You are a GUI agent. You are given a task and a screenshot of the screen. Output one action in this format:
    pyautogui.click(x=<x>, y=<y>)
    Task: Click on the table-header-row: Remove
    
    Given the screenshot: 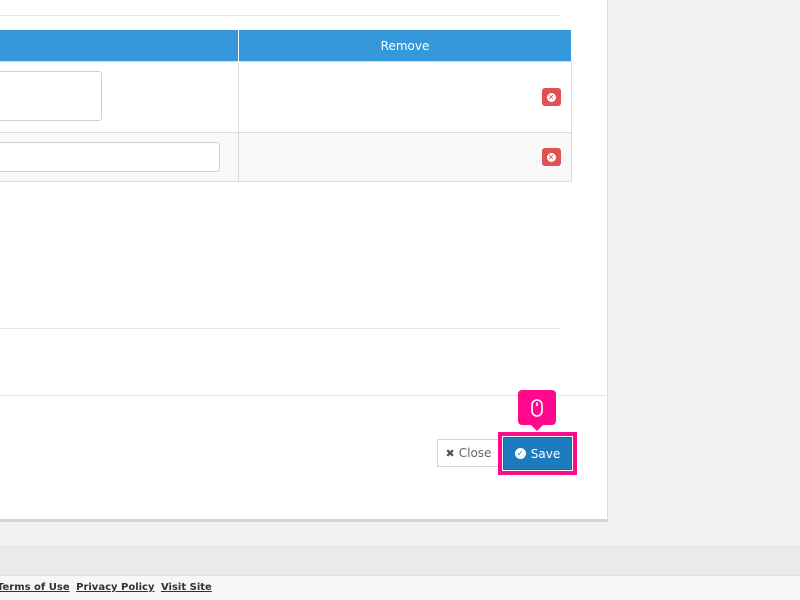 What is the action you would take?
    pyautogui.click(x=285, y=46)
    